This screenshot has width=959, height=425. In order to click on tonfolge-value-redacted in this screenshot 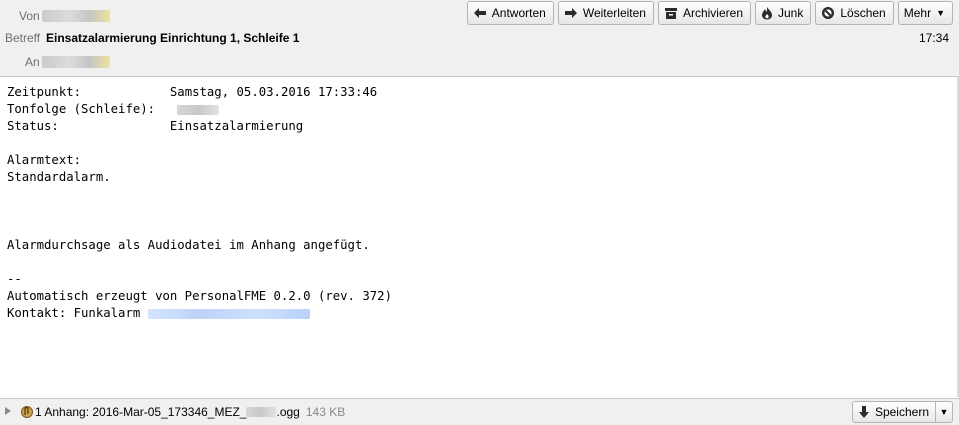, I will do `click(198, 109)`.